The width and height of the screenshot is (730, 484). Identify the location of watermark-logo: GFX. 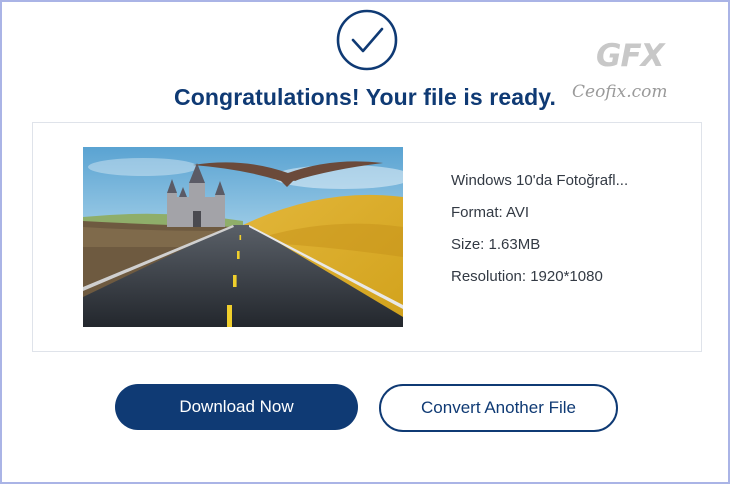
(630, 56).